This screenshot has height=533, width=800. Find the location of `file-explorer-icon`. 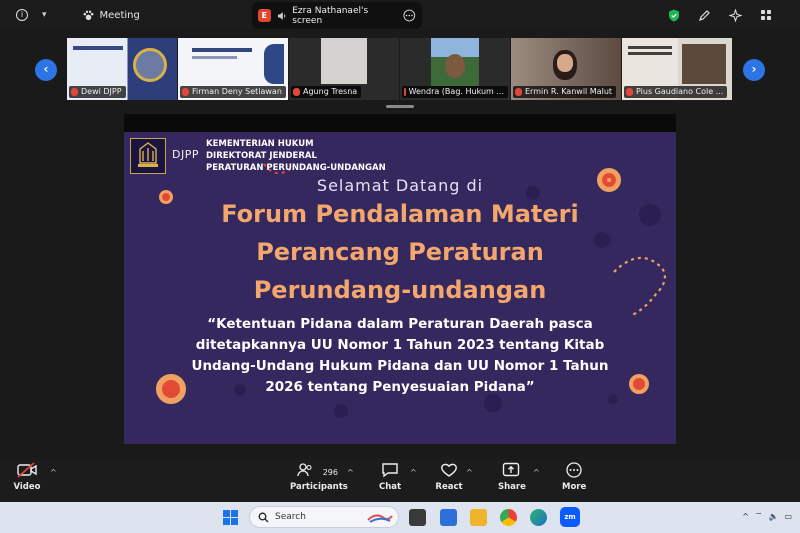

file-explorer-icon is located at coordinates (478, 517).